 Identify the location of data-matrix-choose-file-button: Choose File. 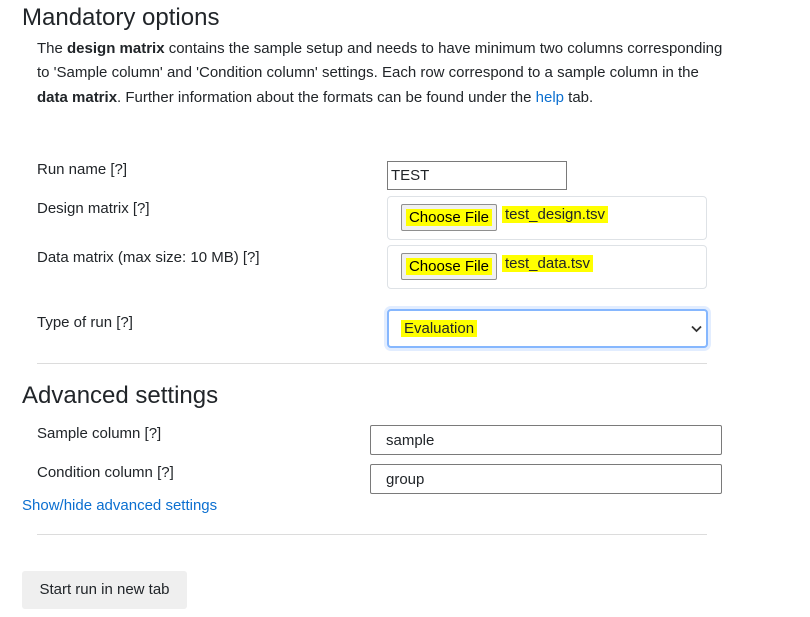
(449, 266).